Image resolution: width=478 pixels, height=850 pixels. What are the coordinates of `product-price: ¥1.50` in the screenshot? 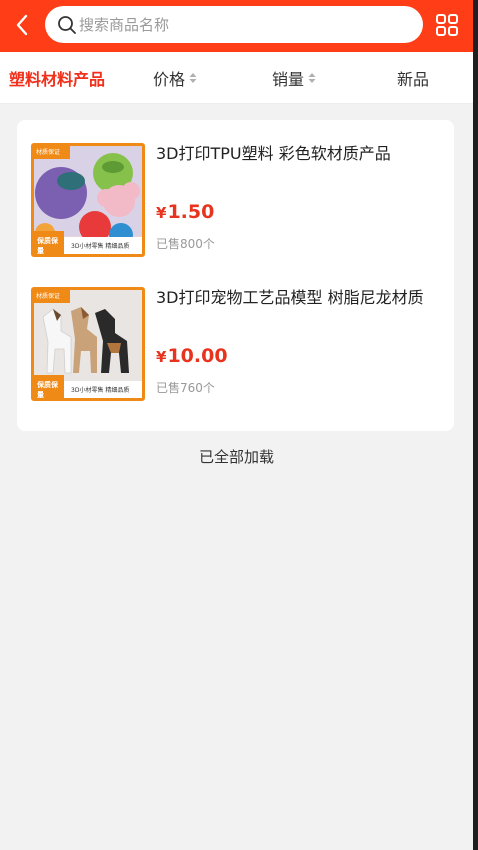 It's located at (185, 212).